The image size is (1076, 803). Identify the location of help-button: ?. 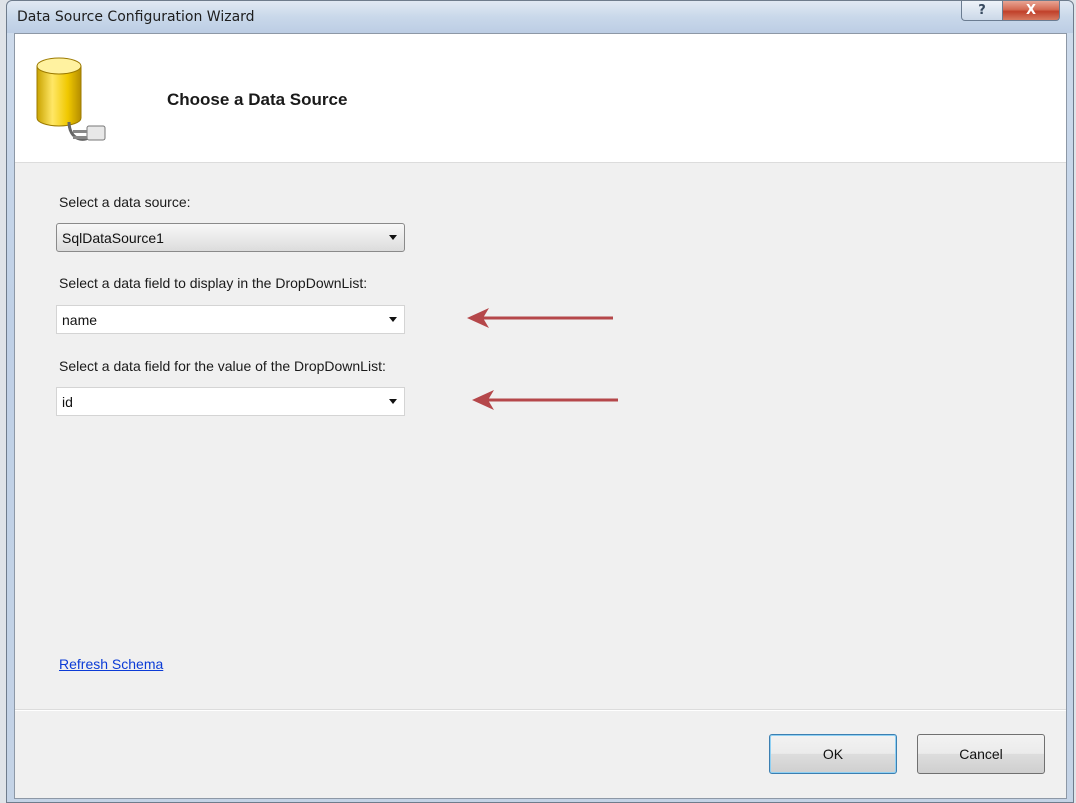
(982, 11).